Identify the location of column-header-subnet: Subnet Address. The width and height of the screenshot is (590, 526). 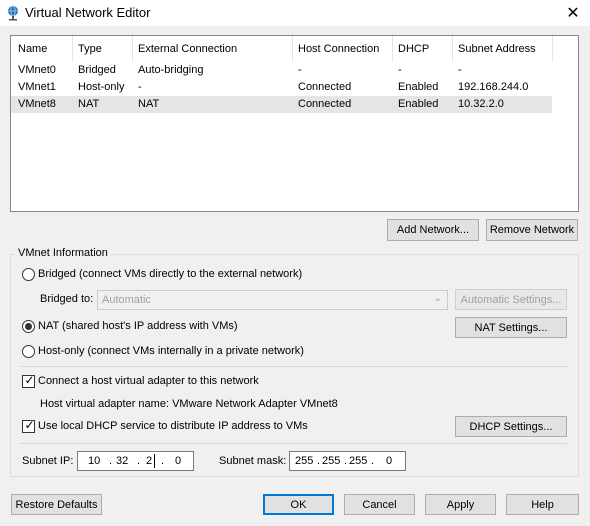
(497, 49).